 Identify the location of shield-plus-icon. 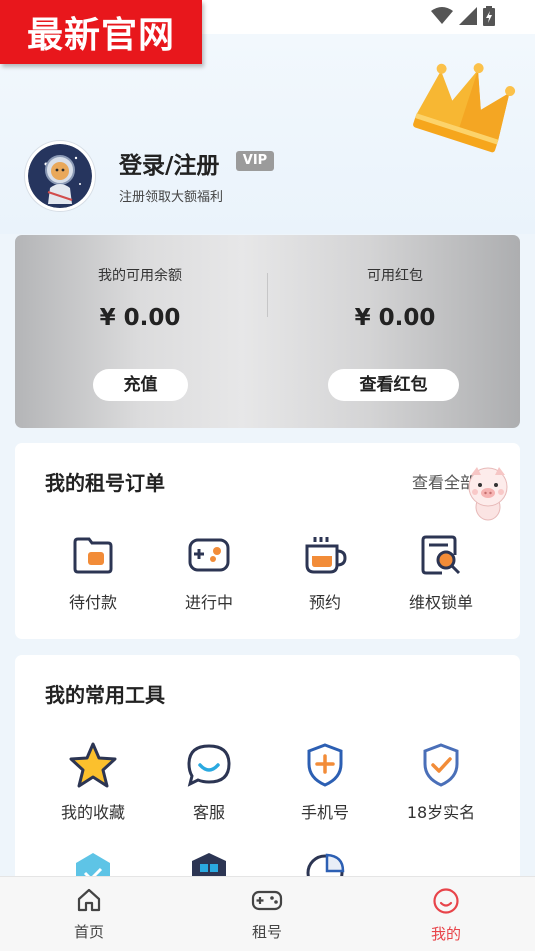
(325, 765).